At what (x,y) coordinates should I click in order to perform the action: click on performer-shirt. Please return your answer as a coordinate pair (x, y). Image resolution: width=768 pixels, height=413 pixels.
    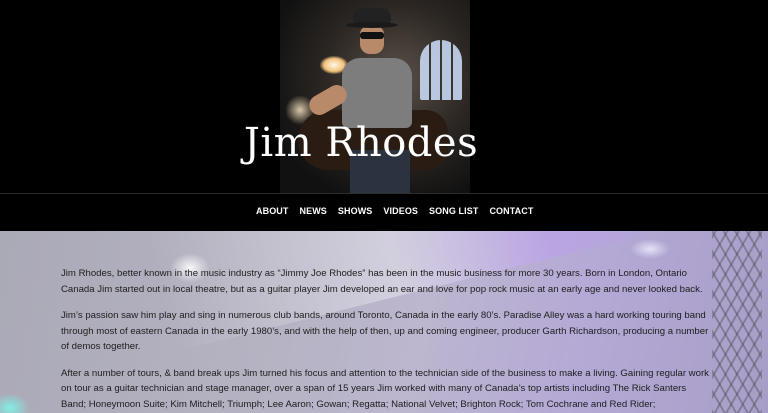
    Looking at the image, I should click on (377, 93).